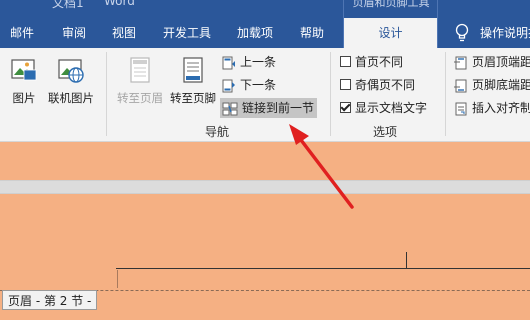  Describe the element at coordinates (321, 166) in the screenshot. I see `annotation-arrow-icon` at that location.